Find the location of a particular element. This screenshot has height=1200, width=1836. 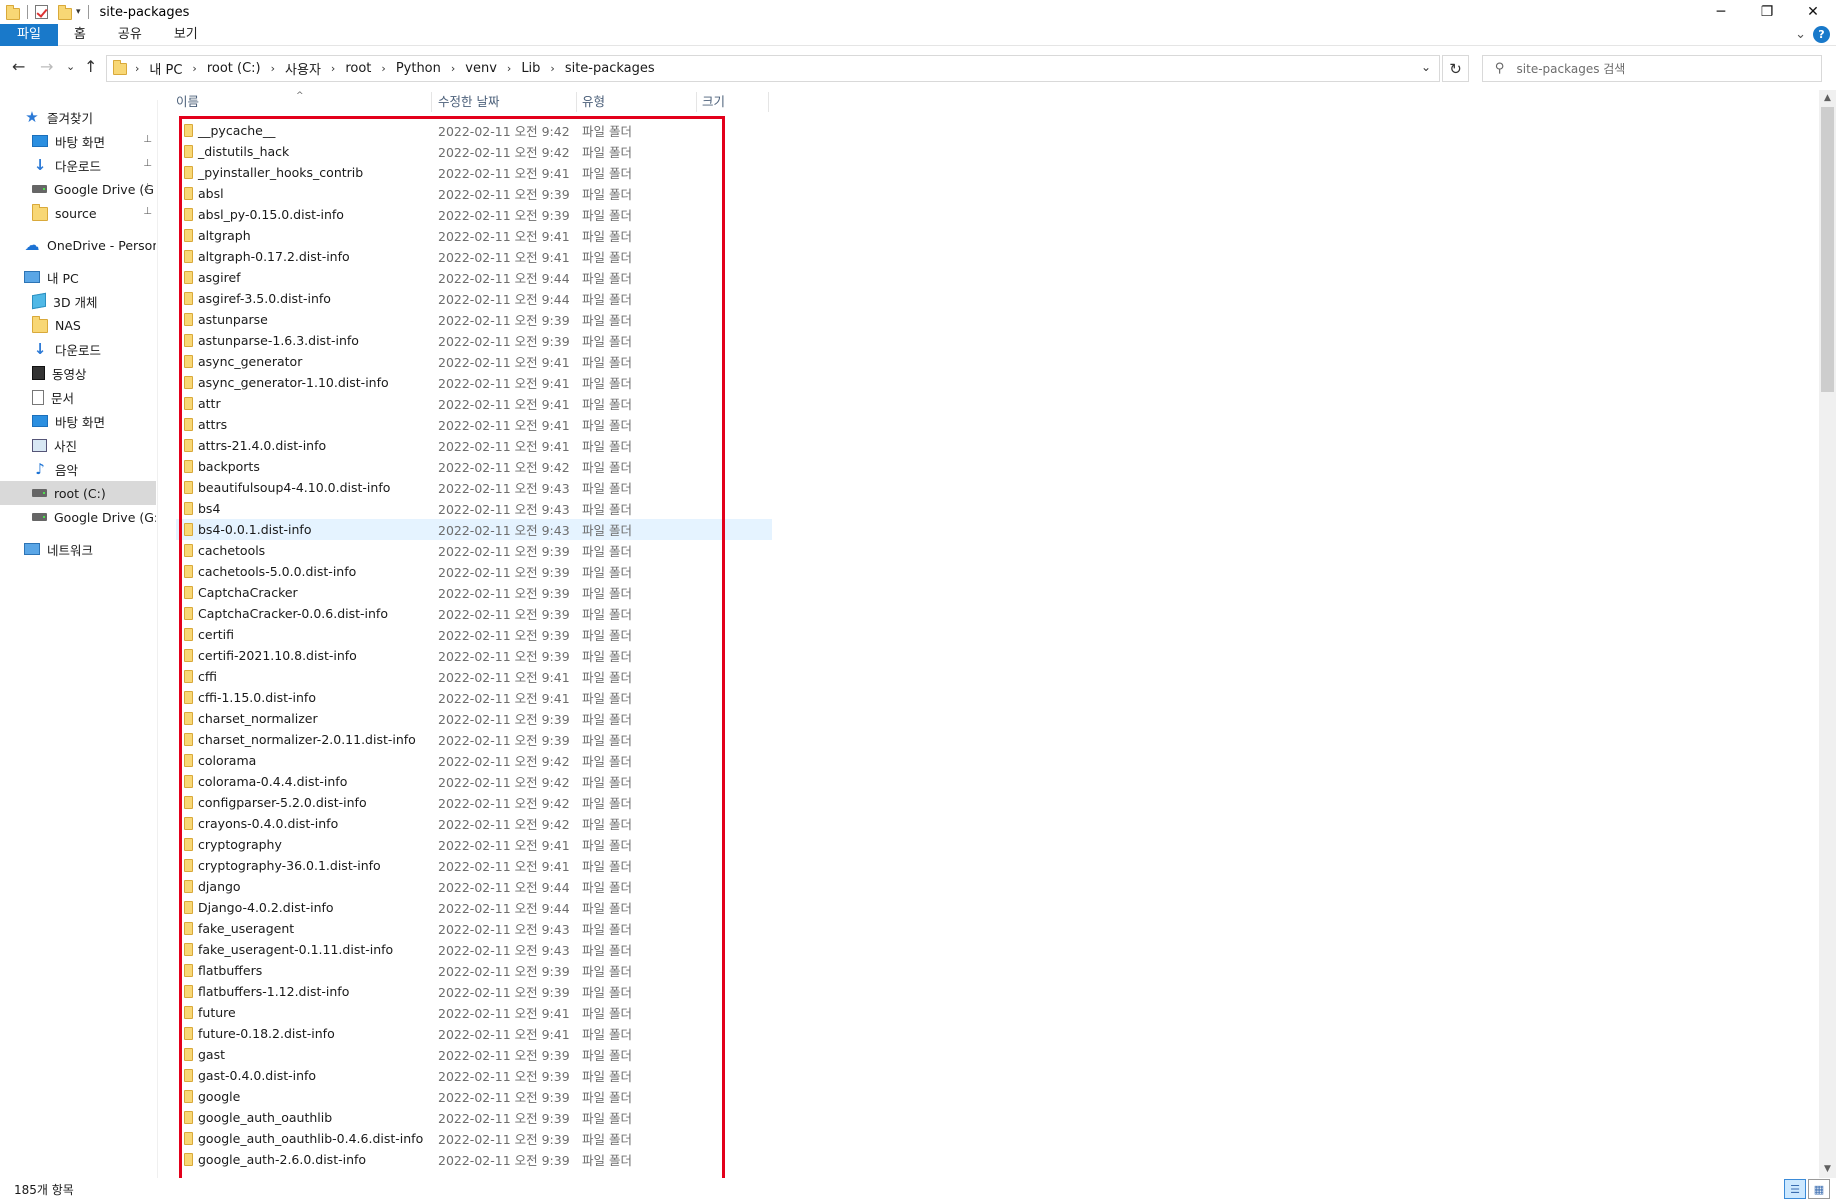

file-name: future is located at coordinates (217, 1012).